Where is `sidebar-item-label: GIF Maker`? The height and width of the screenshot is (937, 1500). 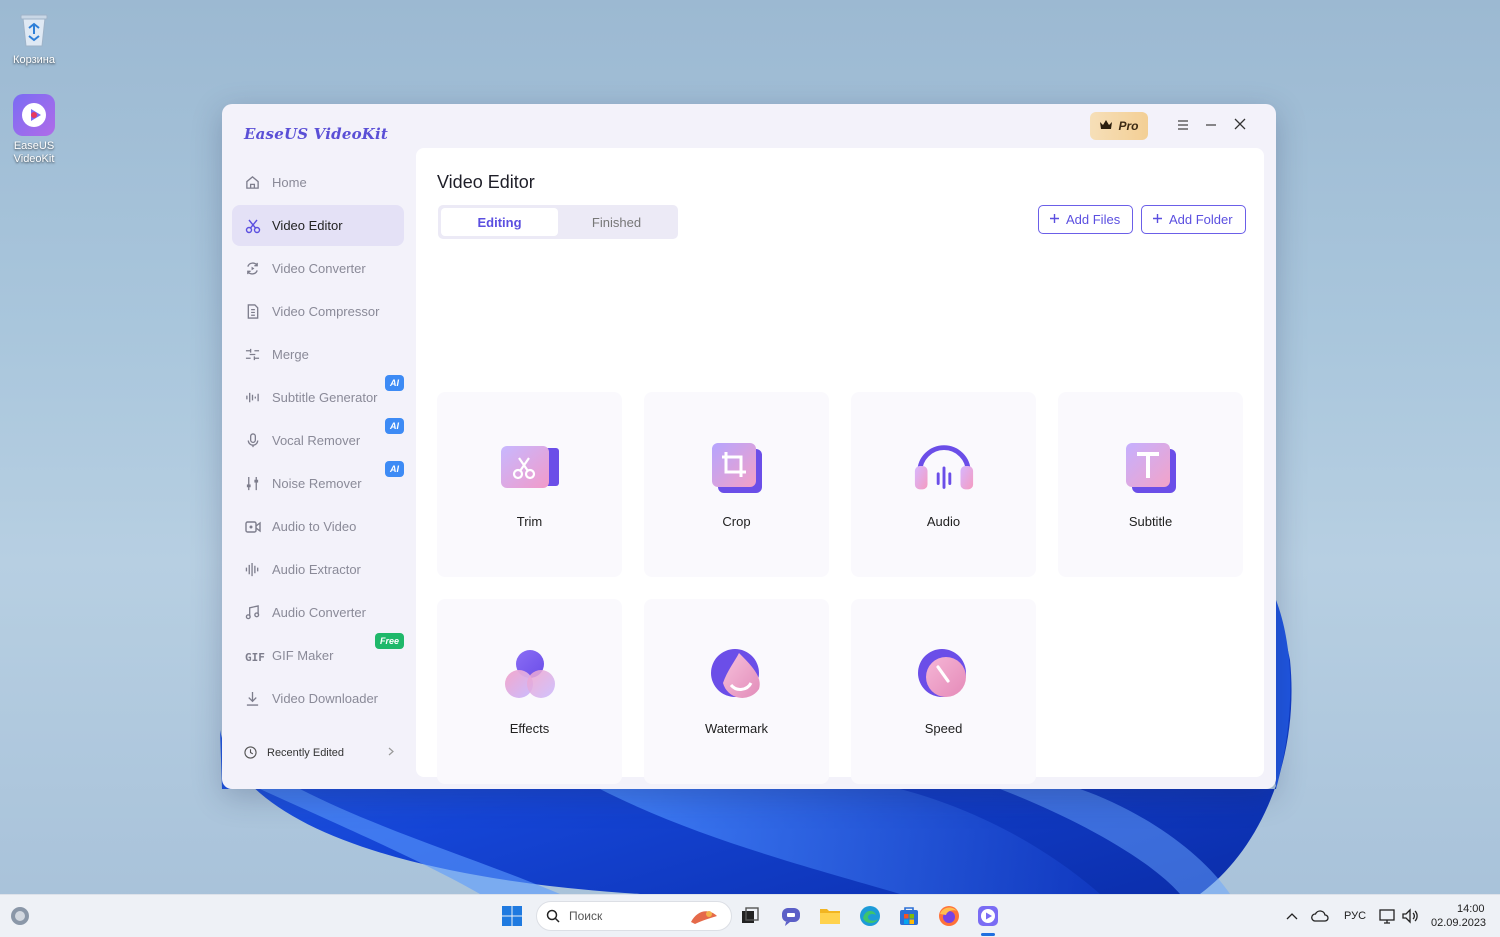 sidebar-item-label: GIF Maker is located at coordinates (303, 655).